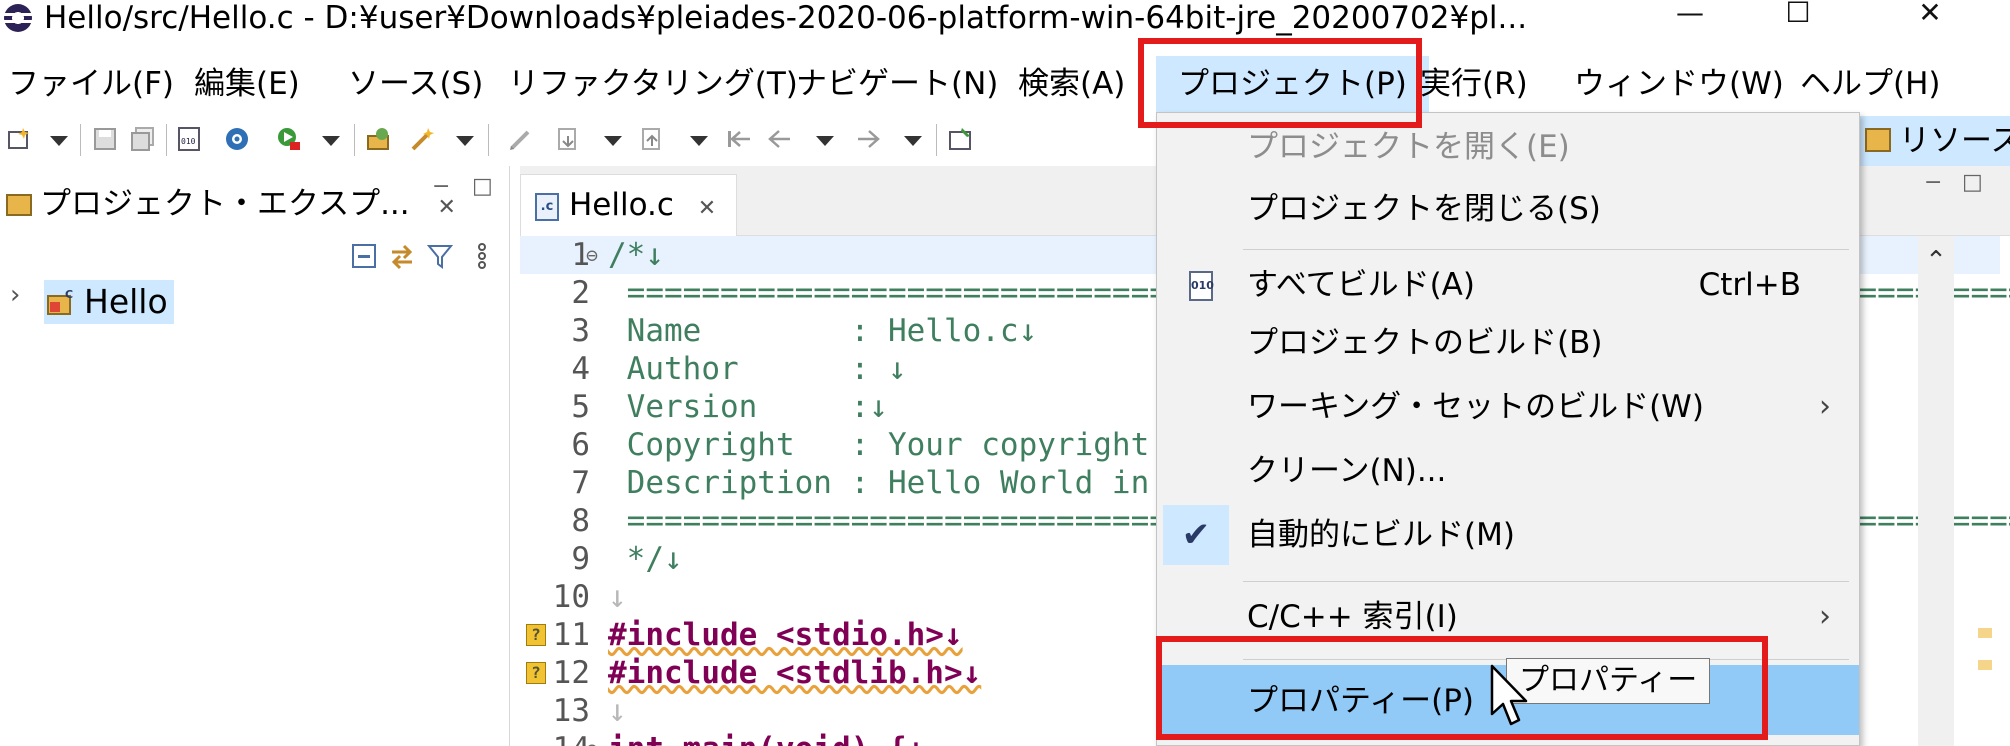 The width and height of the screenshot is (2010, 746). Describe the element at coordinates (617, 711) in the screenshot. I see `code-text: ↓` at that location.